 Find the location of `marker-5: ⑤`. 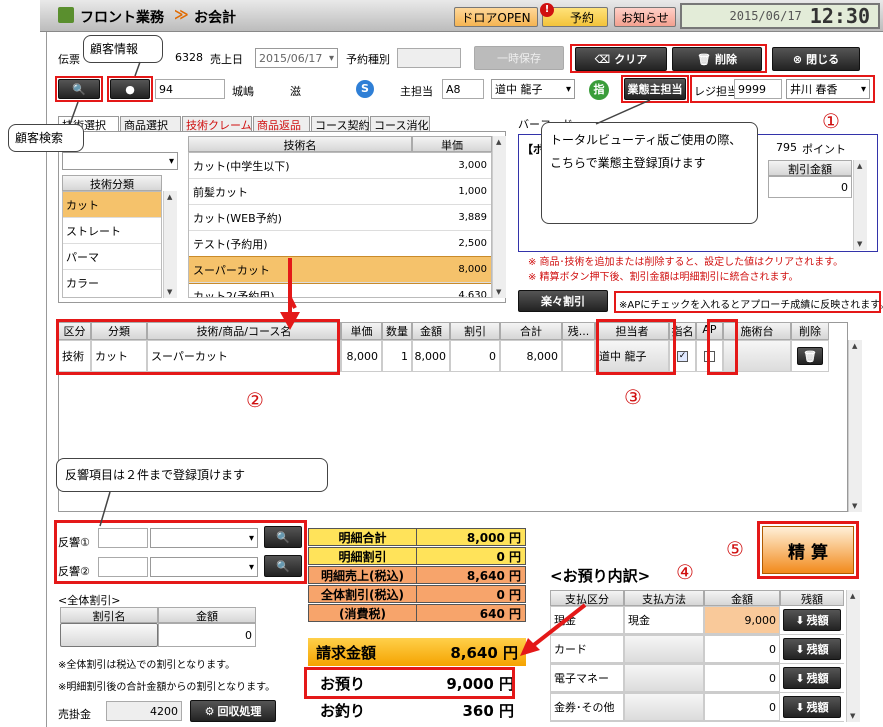

marker-5: ⑤ is located at coordinates (735, 549).